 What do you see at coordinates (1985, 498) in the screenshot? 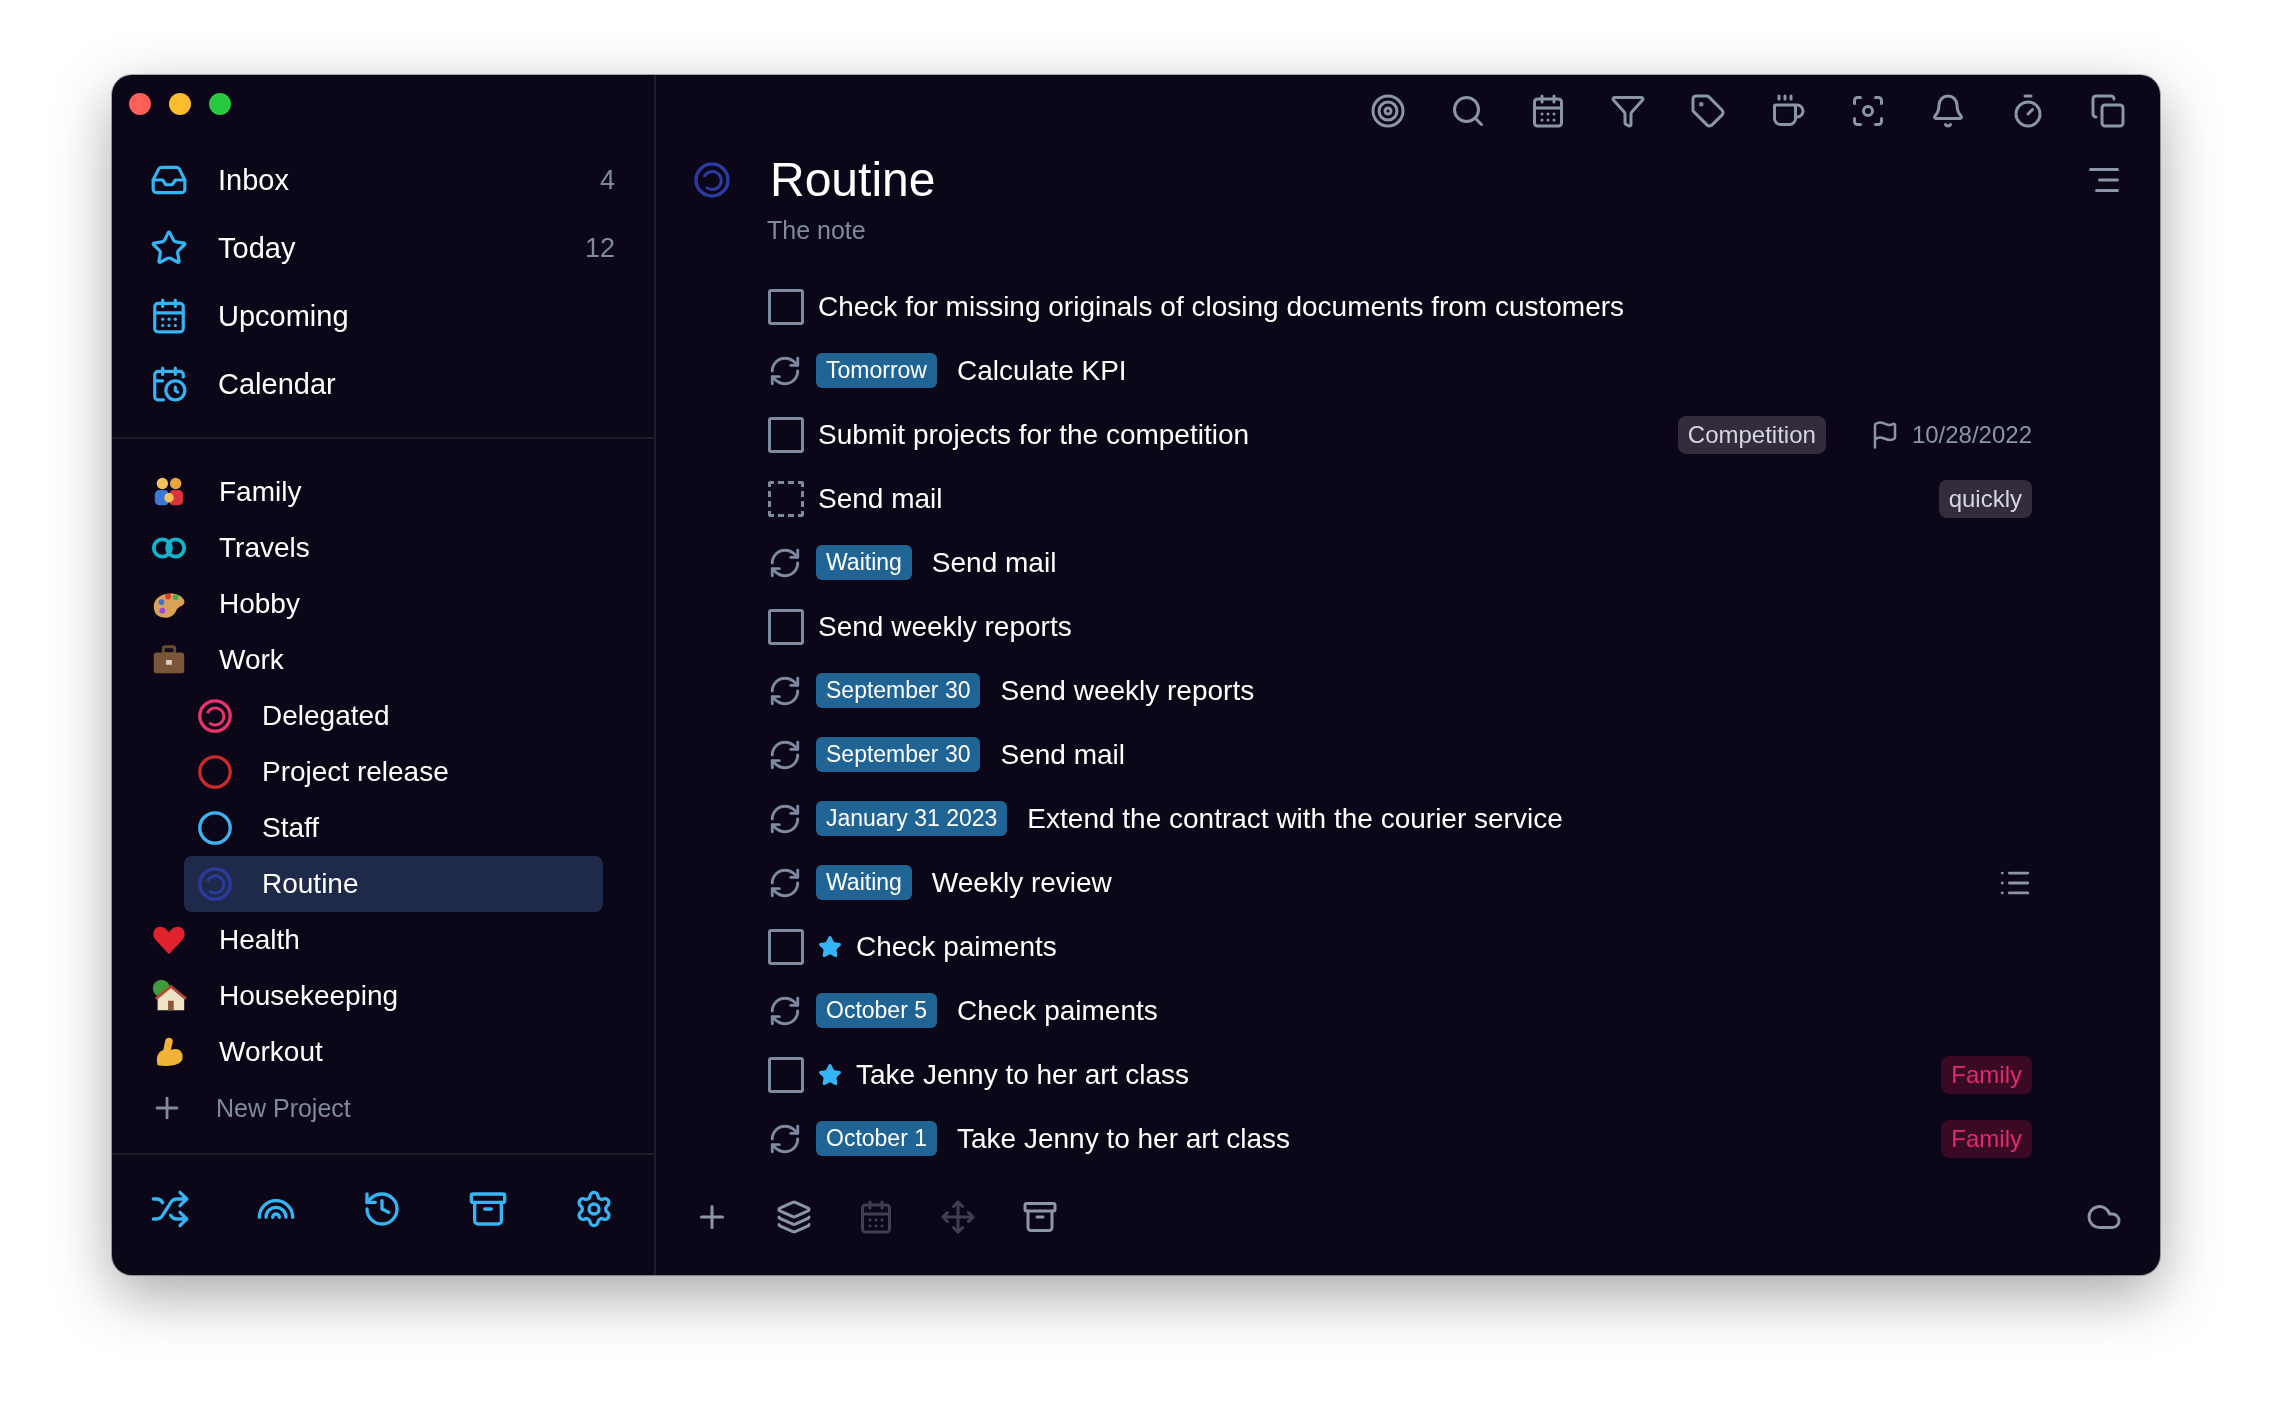
I see `tag-chip: quickly` at bounding box center [1985, 498].